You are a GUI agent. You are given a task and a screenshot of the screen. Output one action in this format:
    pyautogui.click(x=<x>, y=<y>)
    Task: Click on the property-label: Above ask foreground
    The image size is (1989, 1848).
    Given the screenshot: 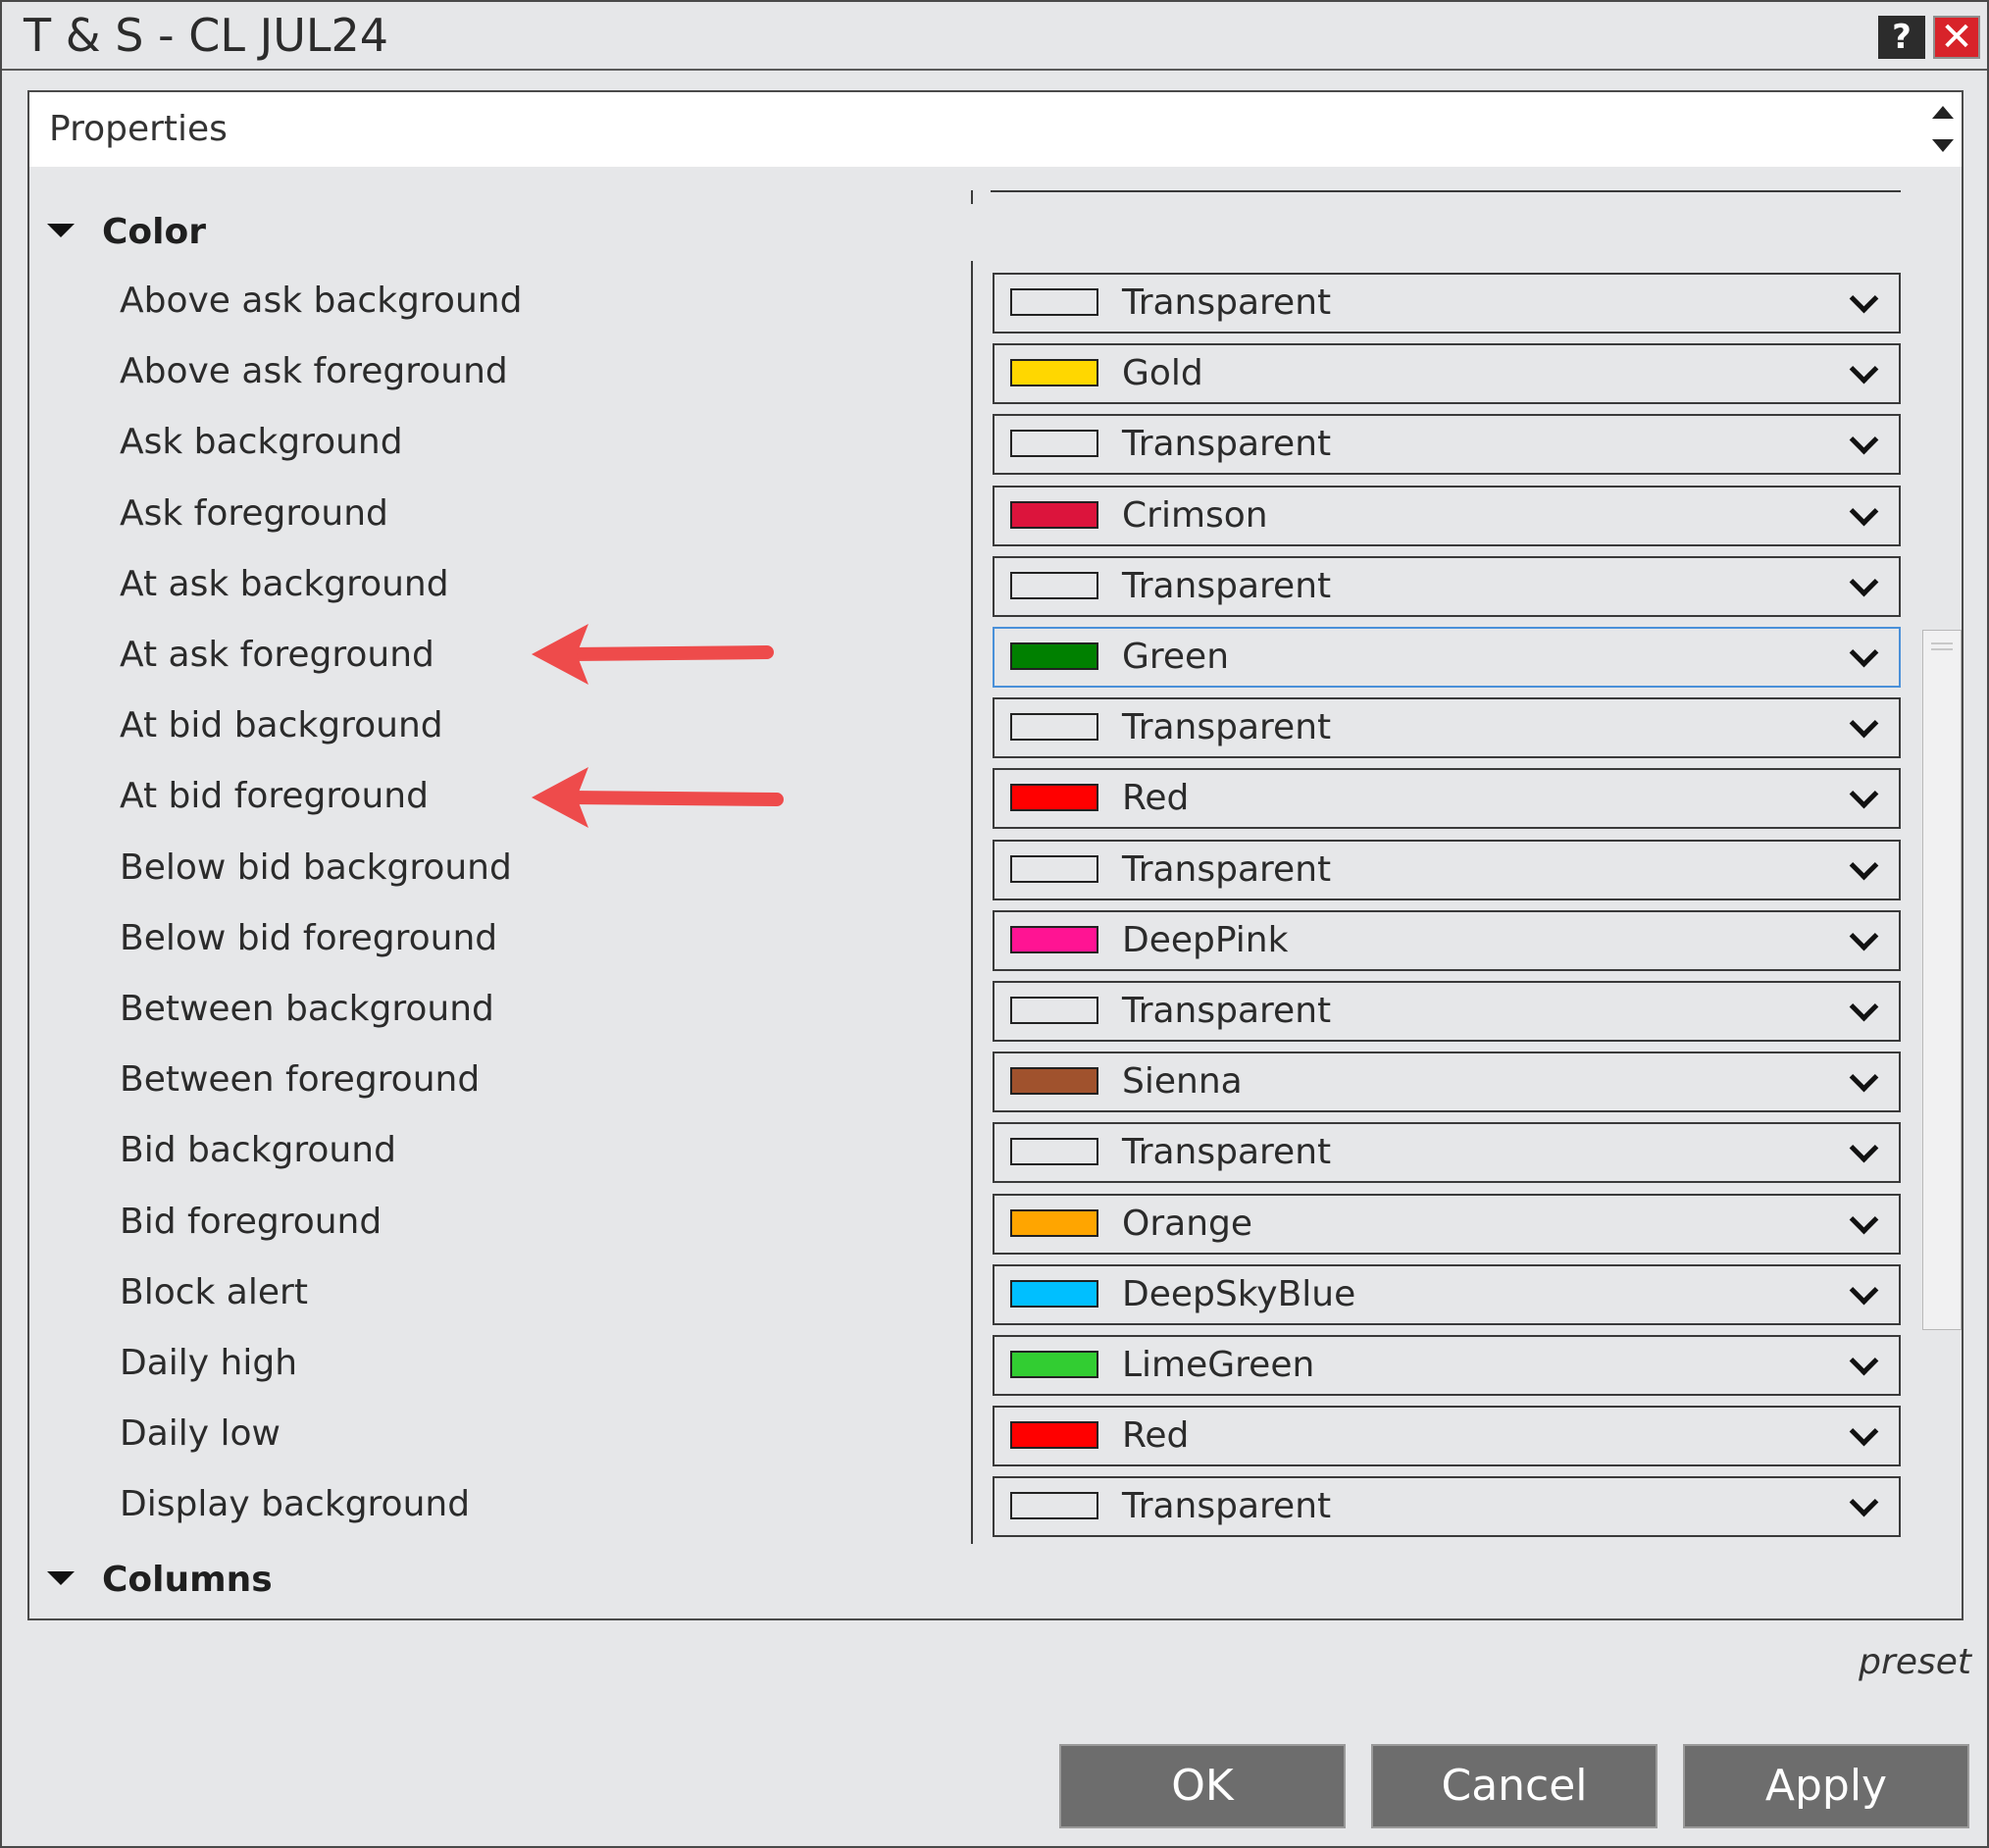 What is the action you would take?
    pyautogui.click(x=314, y=371)
    